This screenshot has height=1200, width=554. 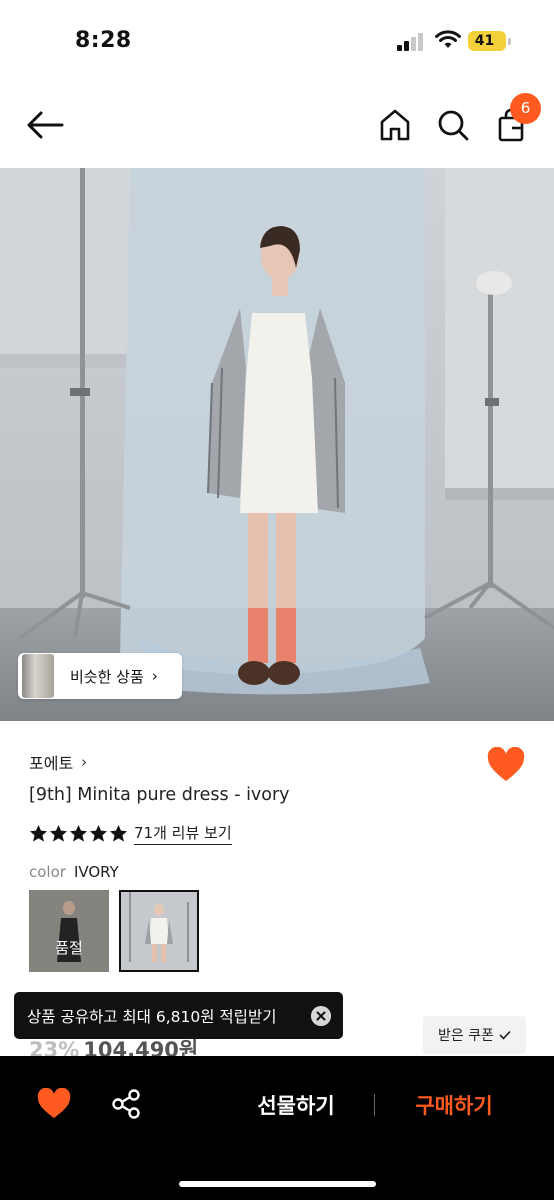 I want to click on color-swatch-black: 품절, so click(x=69, y=931).